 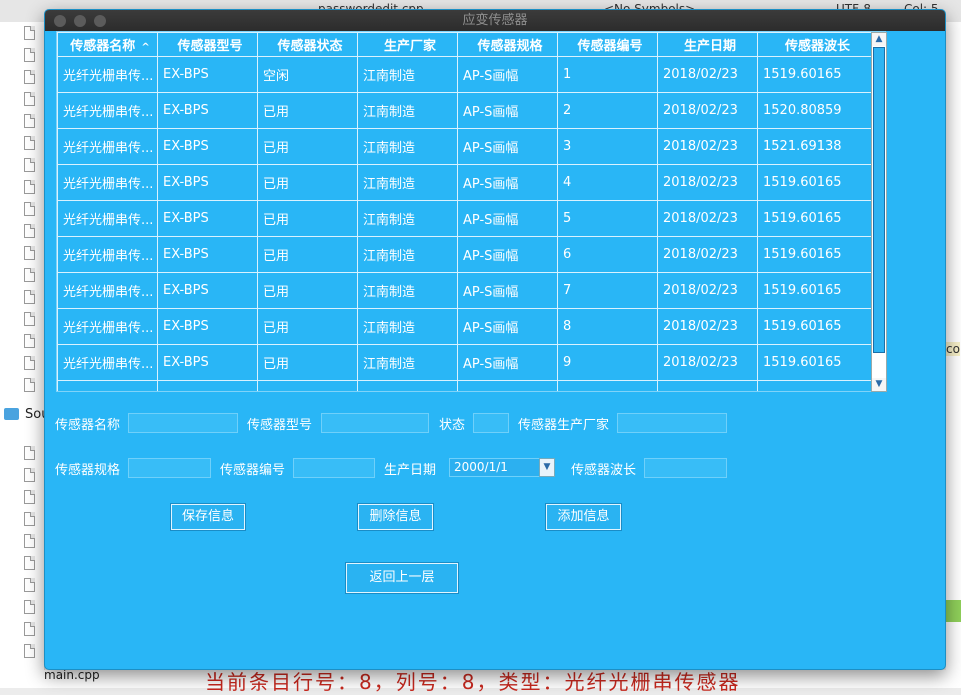 What do you see at coordinates (607, 74) in the screenshot?
I see `cell-number: 1` at bounding box center [607, 74].